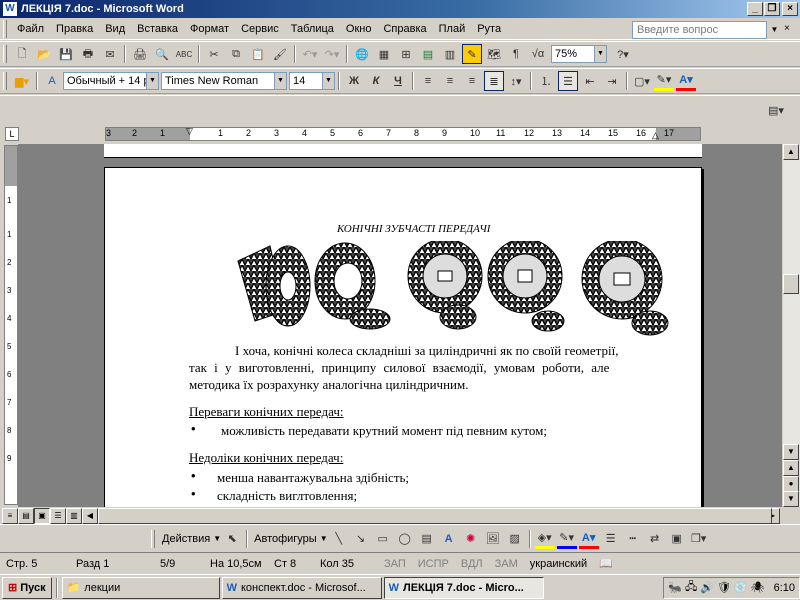  Describe the element at coordinates (433, 564) in the screenshot. I see `status-trk: ИСПР` at that location.